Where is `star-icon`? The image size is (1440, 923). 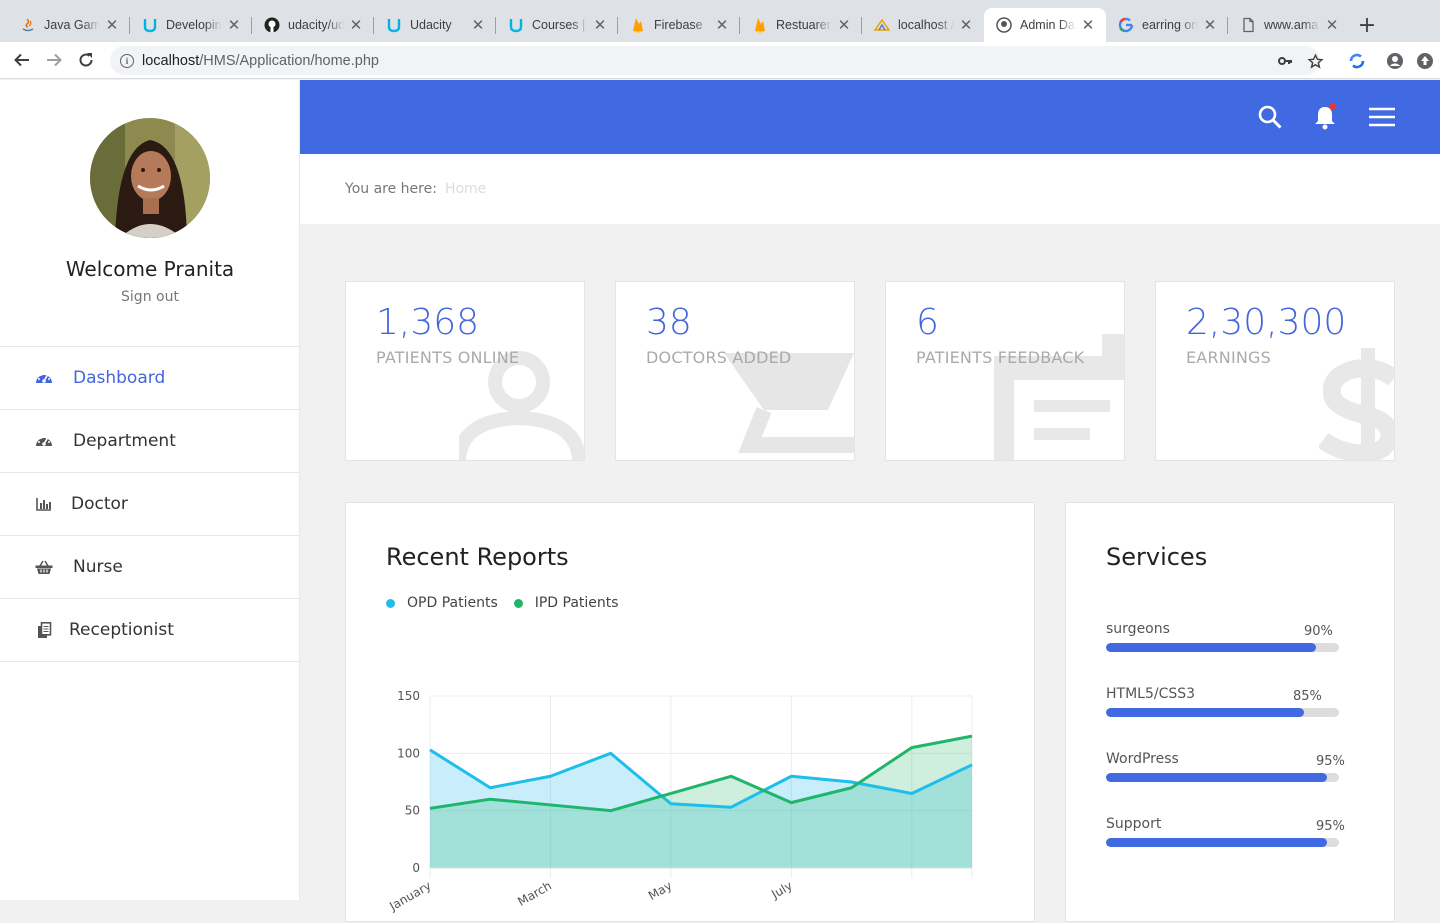
star-icon is located at coordinates (1315, 61).